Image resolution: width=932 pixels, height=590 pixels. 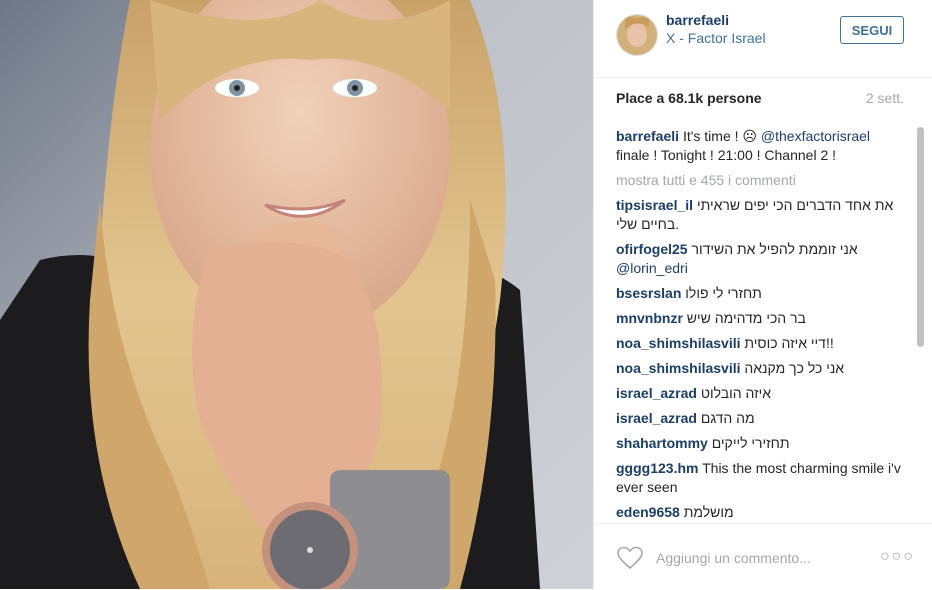 I want to click on comment-text: איזה הובלוט, so click(x=736, y=393).